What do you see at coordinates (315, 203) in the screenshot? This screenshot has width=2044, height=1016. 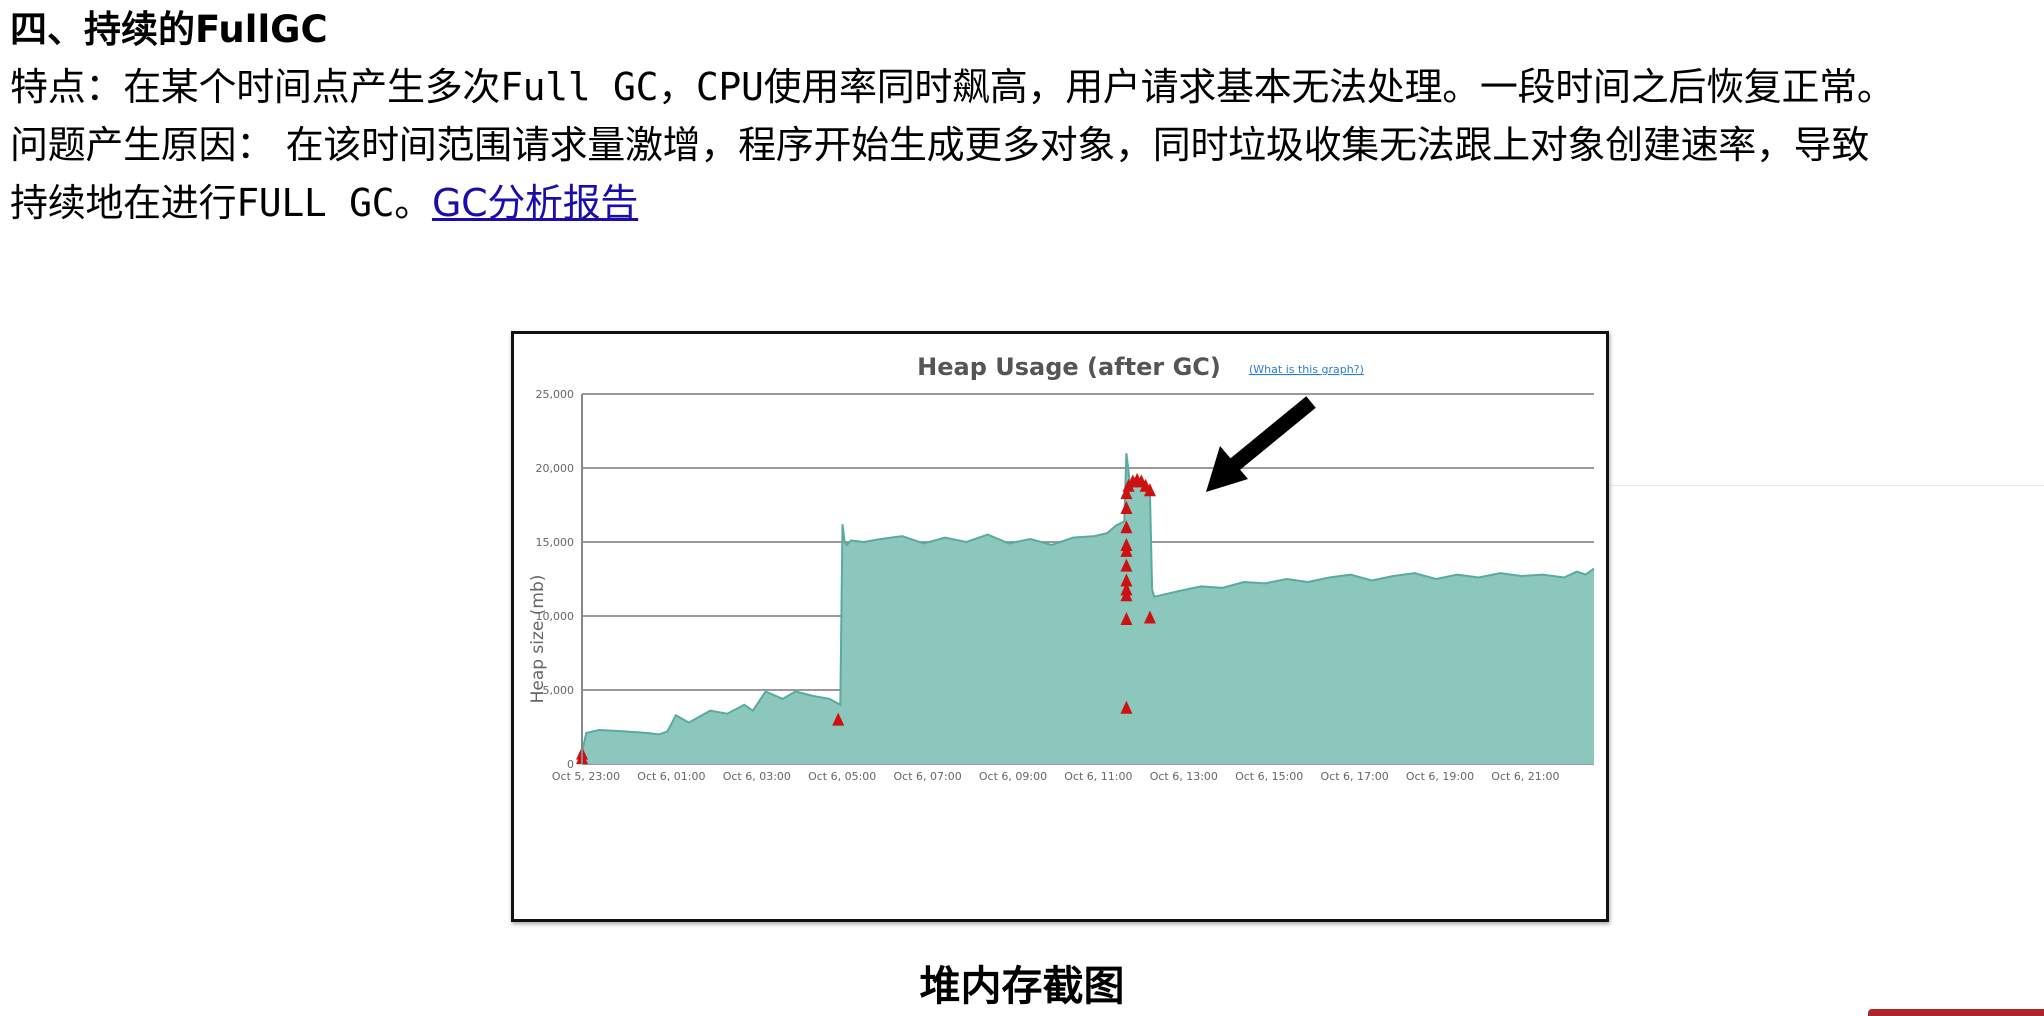 I see `full-gc-upper-term: FULL GC` at bounding box center [315, 203].